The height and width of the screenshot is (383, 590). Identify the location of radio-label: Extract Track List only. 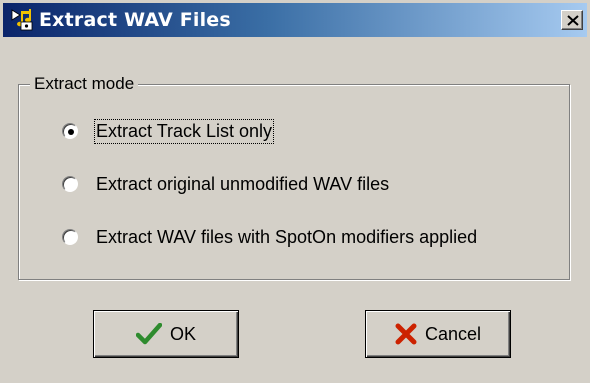
(184, 131).